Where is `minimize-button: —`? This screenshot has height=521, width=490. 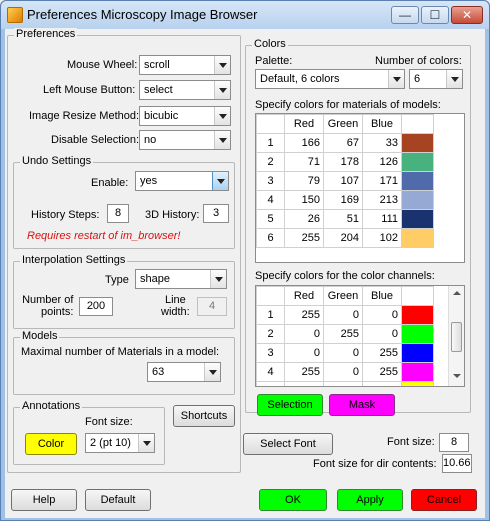
minimize-button: — is located at coordinates (405, 15).